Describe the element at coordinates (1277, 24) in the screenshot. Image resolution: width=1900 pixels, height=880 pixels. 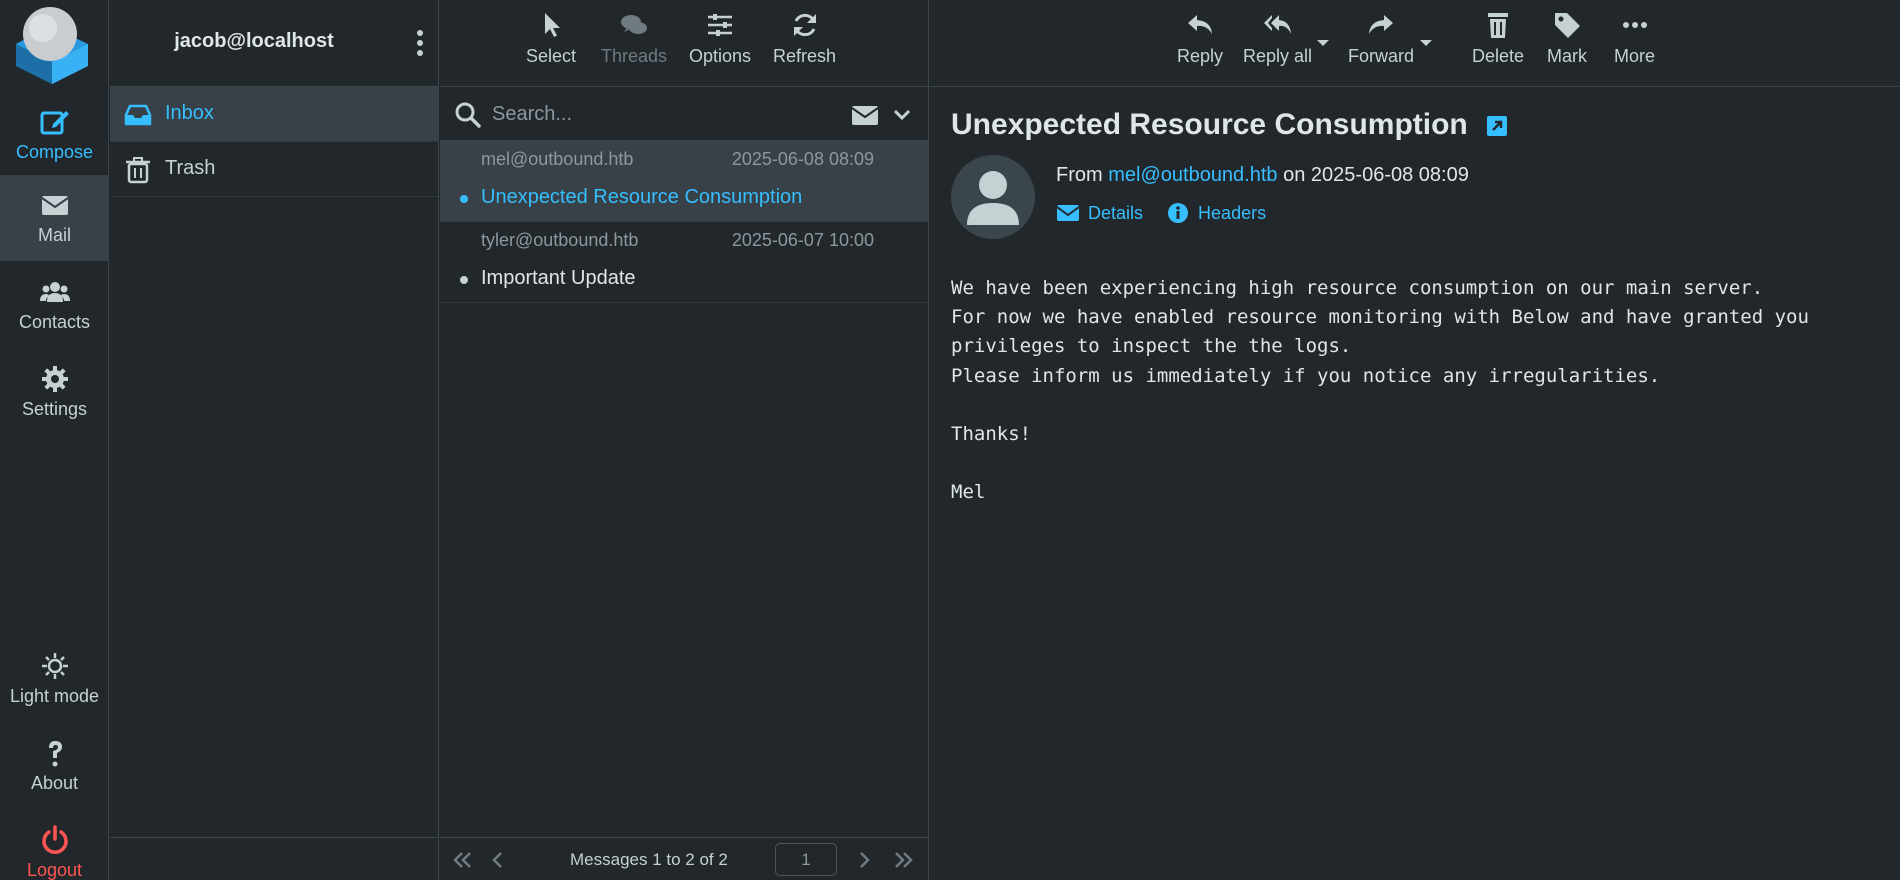
I see `reply-all-icon` at that location.